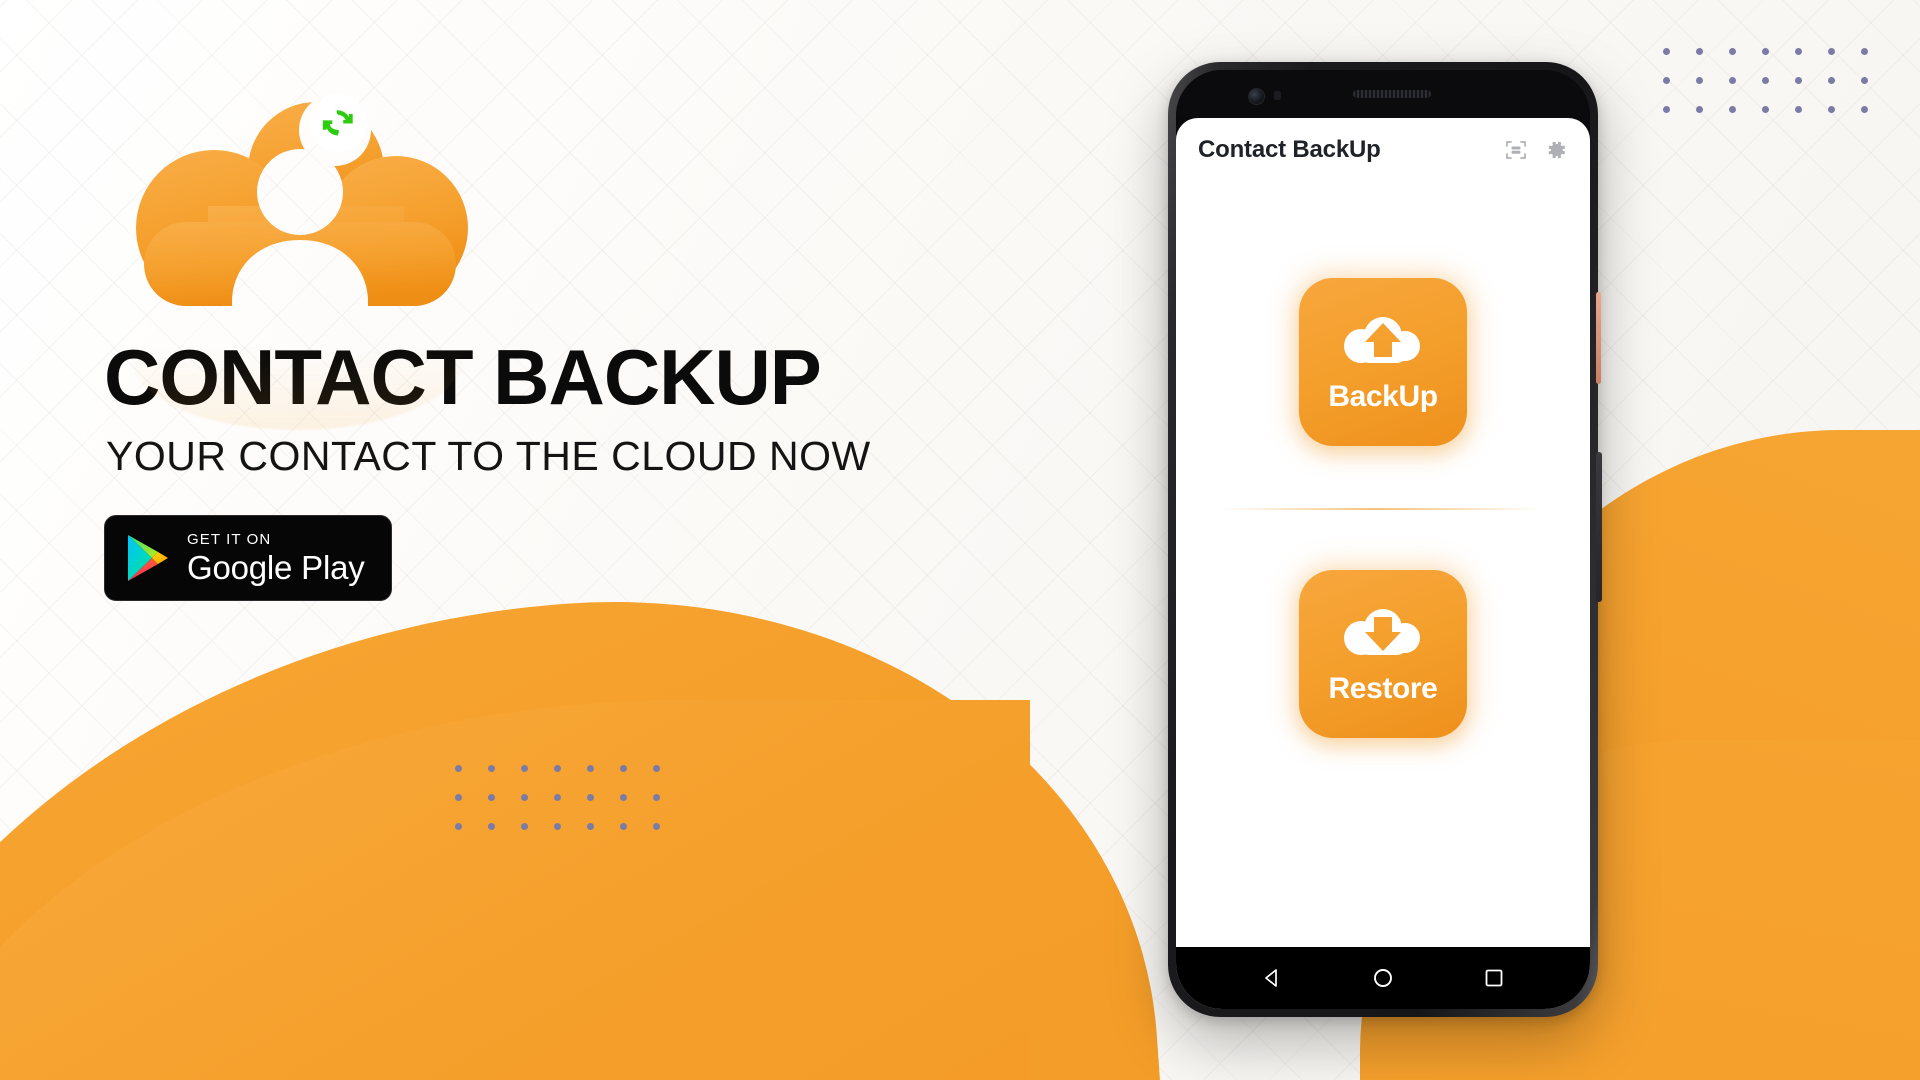 The width and height of the screenshot is (1920, 1080). I want to click on scan-contacts-icon, so click(1516, 150).